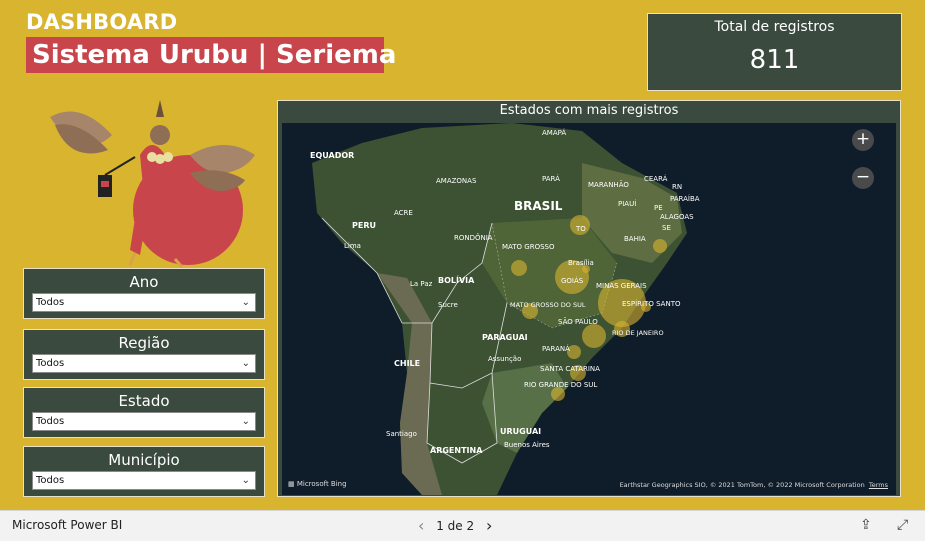  Describe the element at coordinates (774, 27) in the screenshot. I see `kpi-title: Total de registros` at that location.